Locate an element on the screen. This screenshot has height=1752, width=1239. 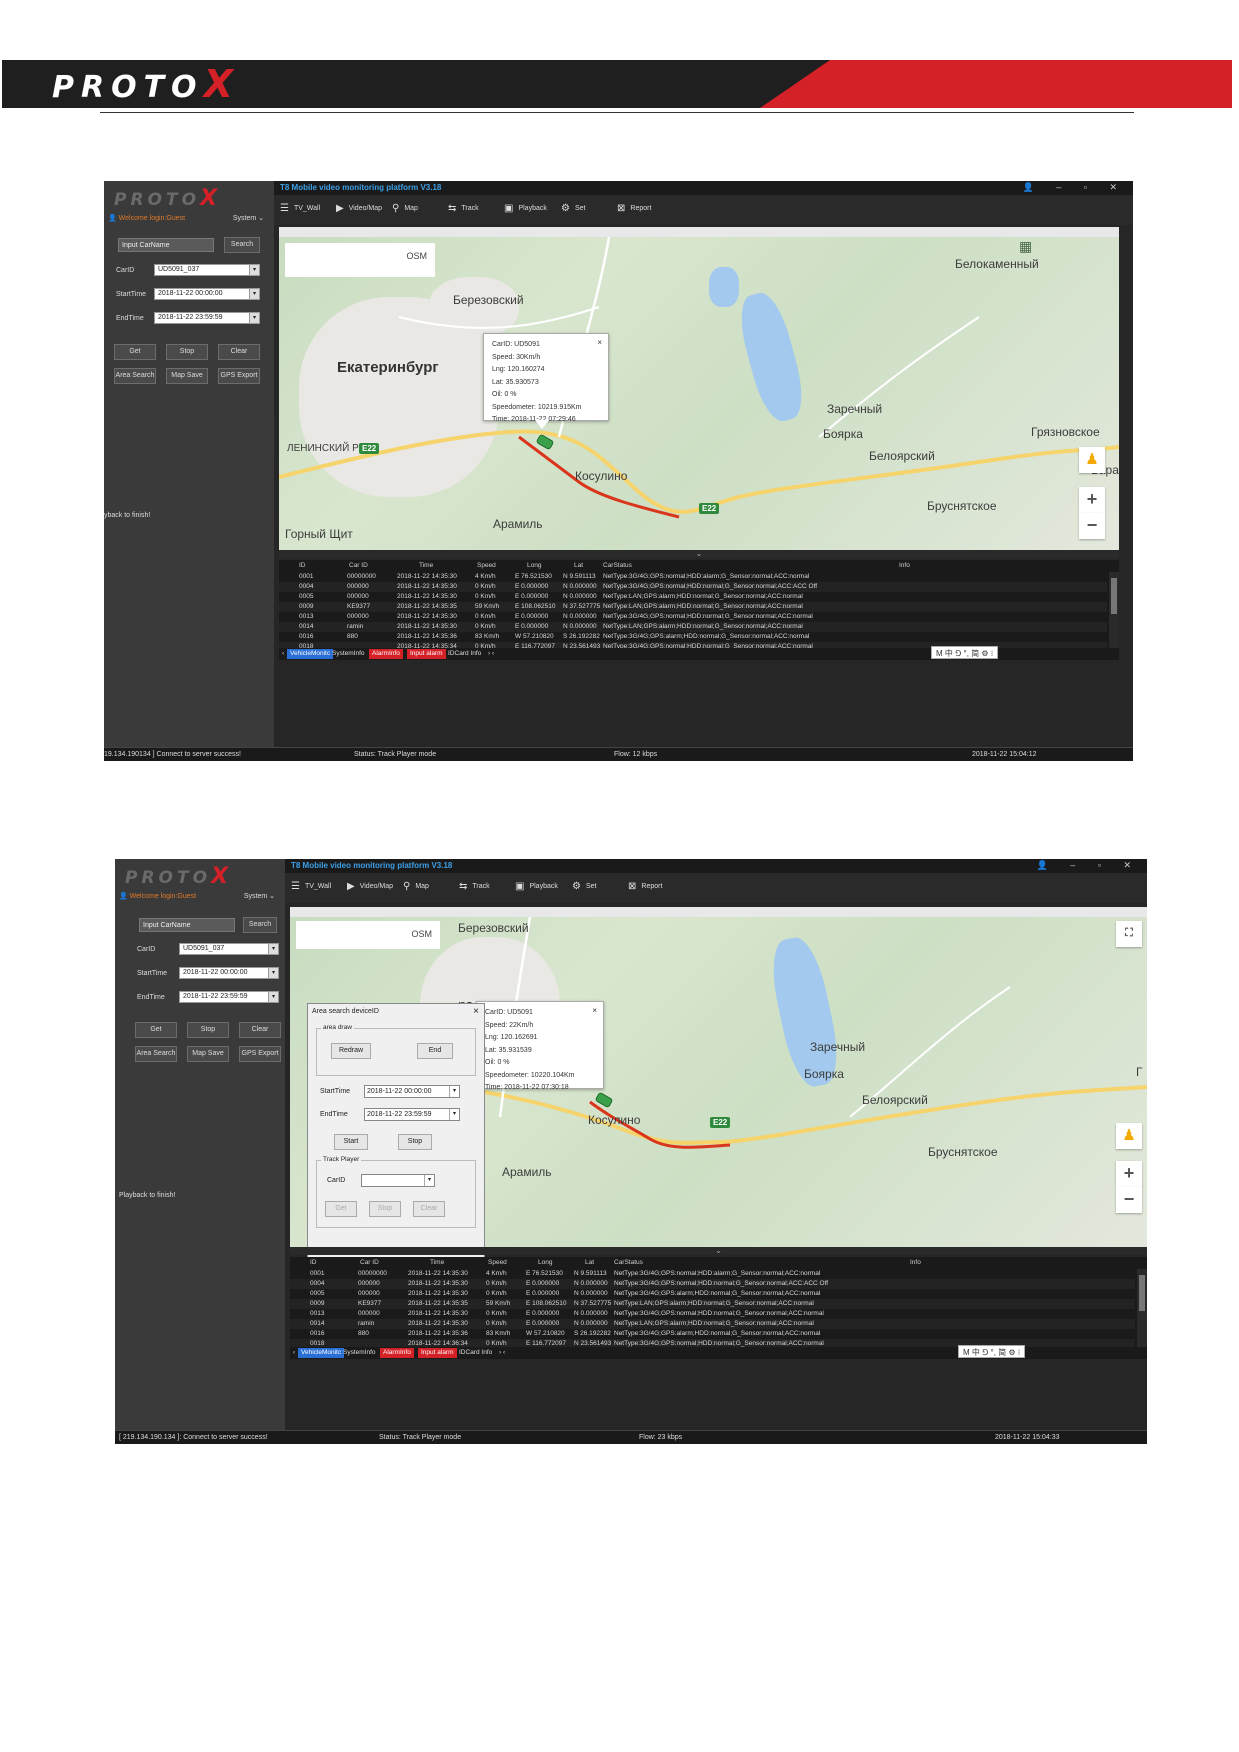
dialog-start-time-field: 2018-11-22 00:00:00 ▾ is located at coordinates (412, 1091).